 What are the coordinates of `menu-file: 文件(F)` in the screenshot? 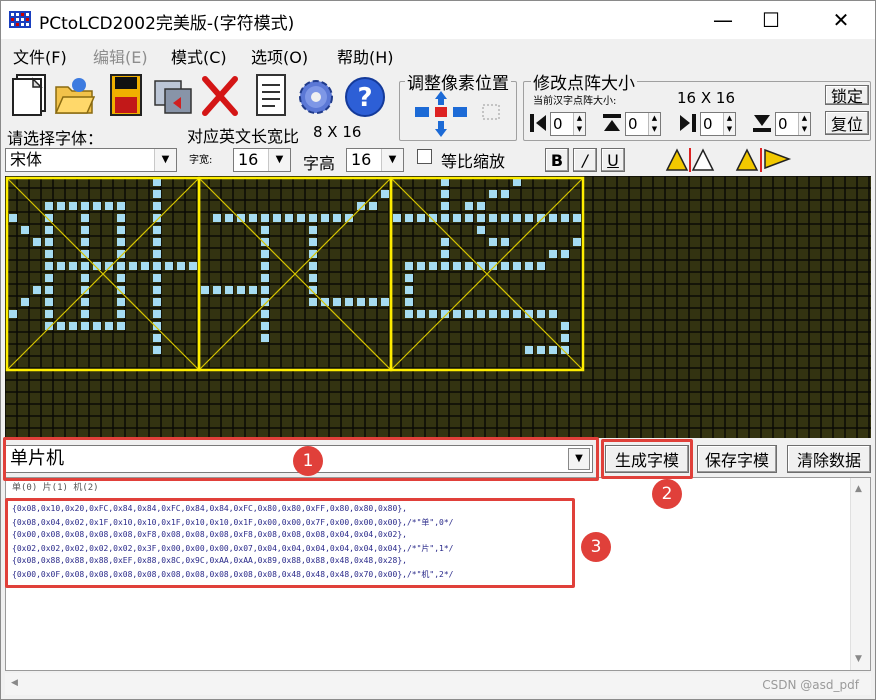 It's located at (40, 56).